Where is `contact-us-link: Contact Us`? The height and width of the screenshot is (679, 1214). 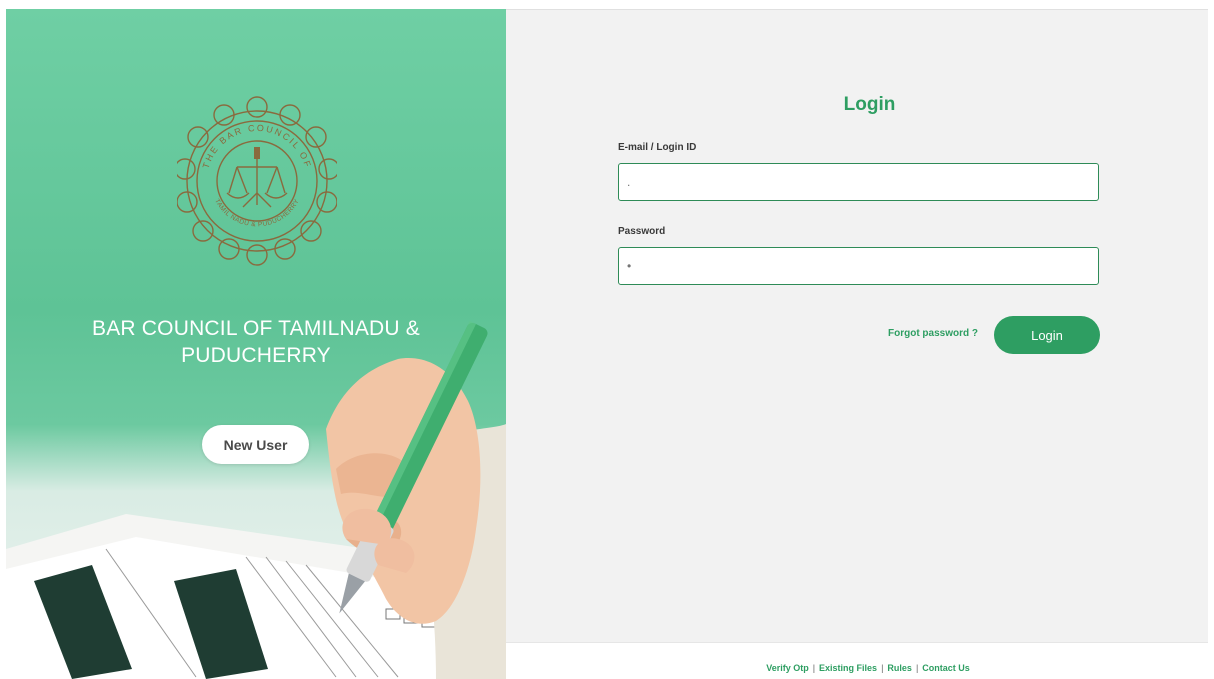
contact-us-link: Contact Us is located at coordinates (946, 668).